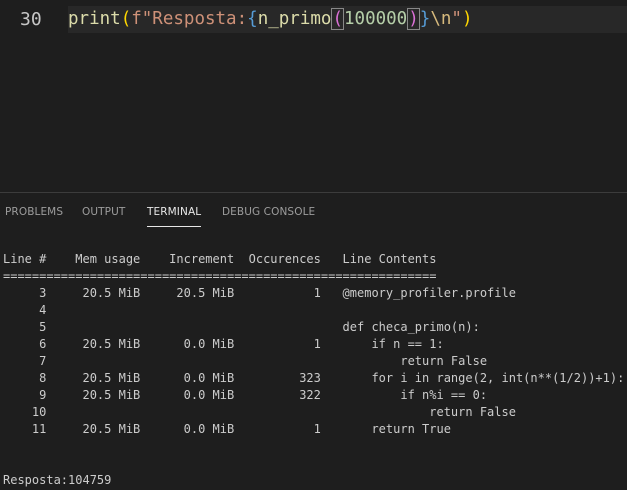  I want to click on panel-tabs: PROBLEMS OUTPUT TERMINAL DEBUG CONSOLE, so click(313, 210).